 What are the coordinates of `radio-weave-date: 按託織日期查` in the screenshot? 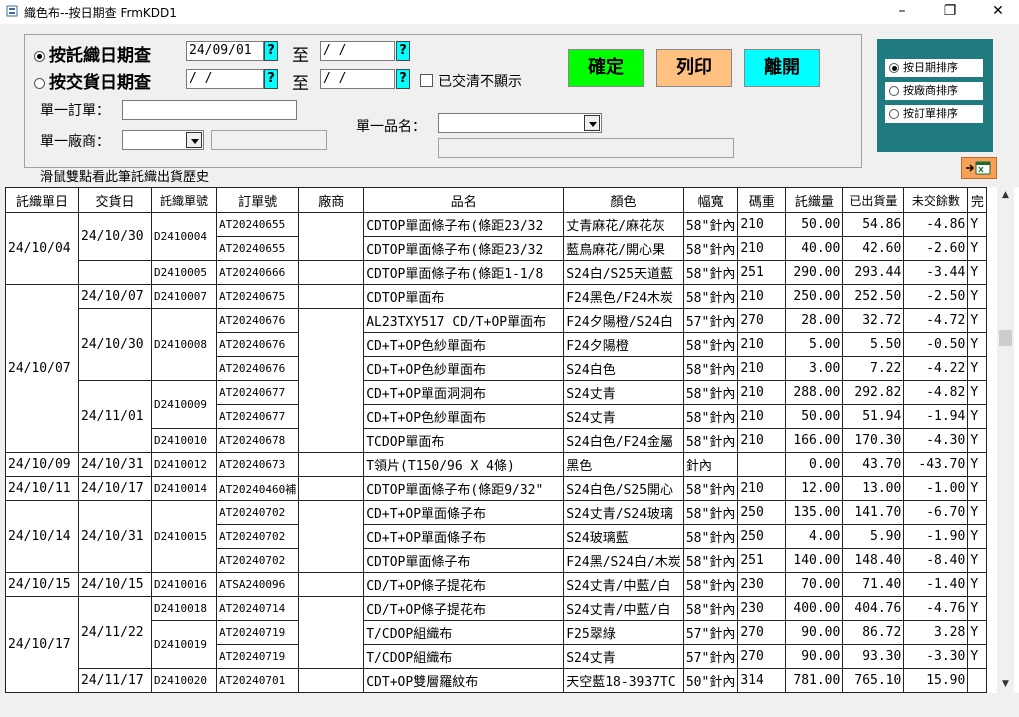 It's located at (92, 53).